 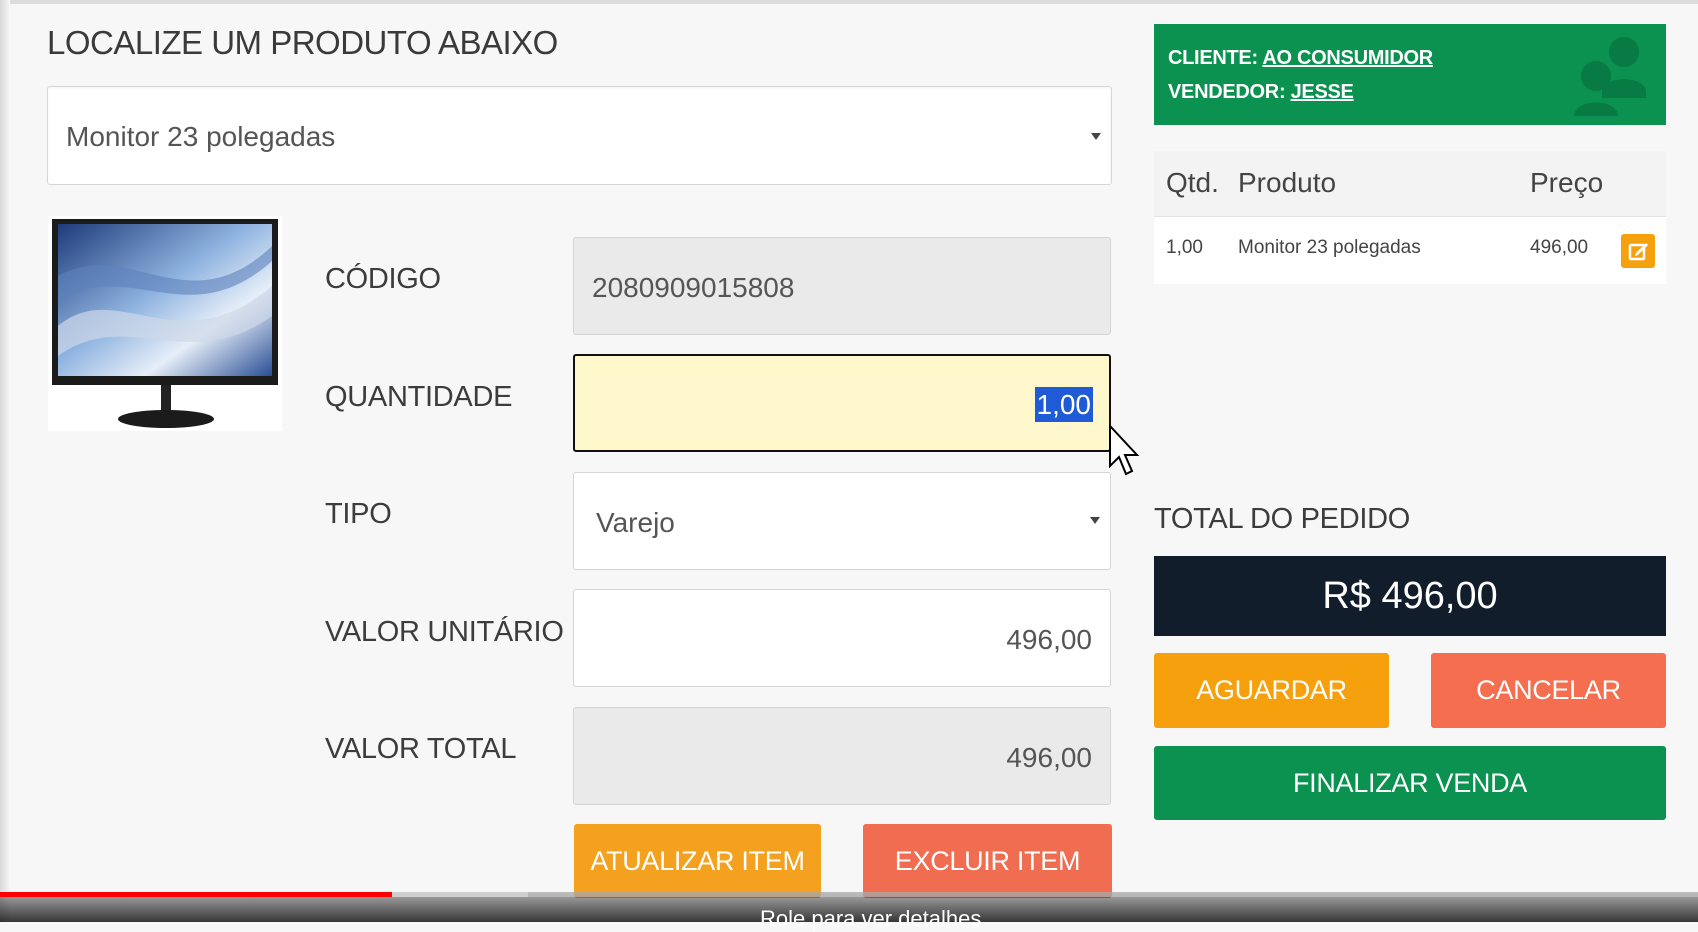 What do you see at coordinates (1271, 690) in the screenshot?
I see `aguardar-button: AGUARDAR` at bounding box center [1271, 690].